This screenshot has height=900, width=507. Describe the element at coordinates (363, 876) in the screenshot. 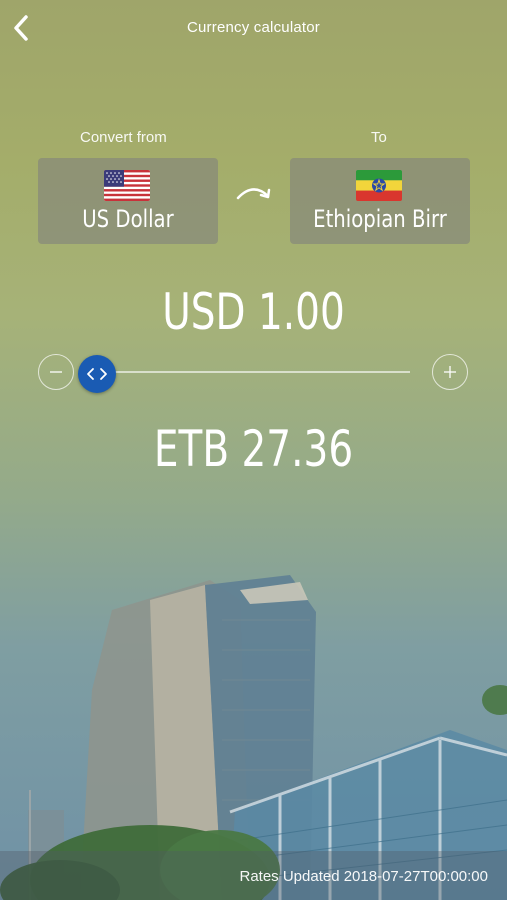

I see `rates-updated-text: Rates Updated 2018-07-27T00:00:00` at that location.